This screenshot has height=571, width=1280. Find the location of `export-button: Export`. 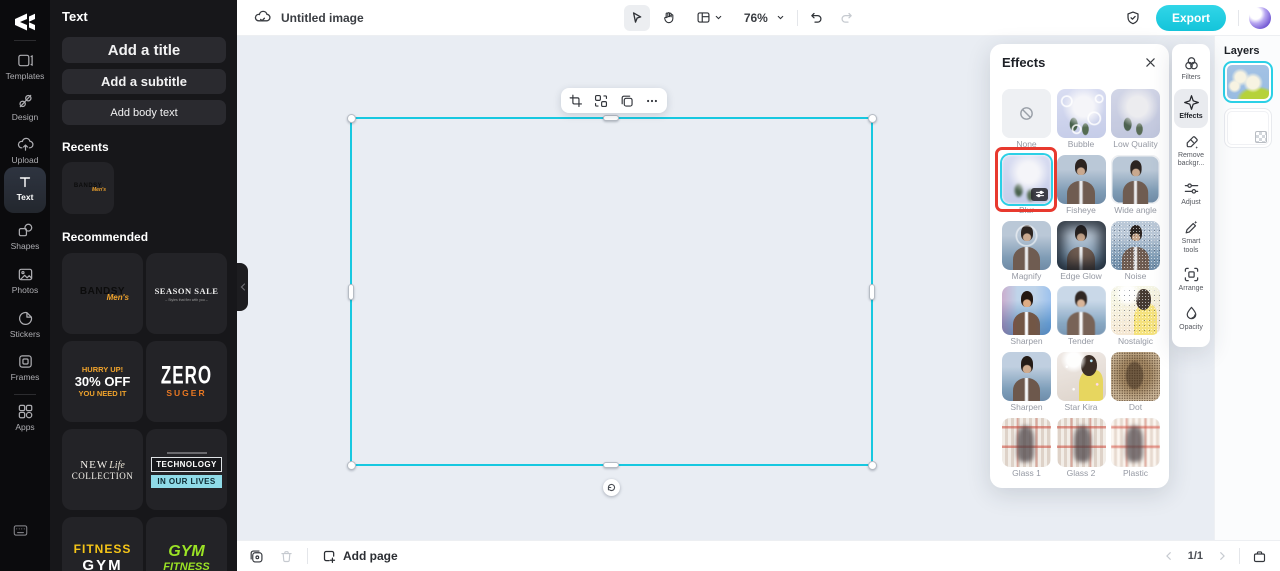

export-button: Export is located at coordinates (1191, 17).